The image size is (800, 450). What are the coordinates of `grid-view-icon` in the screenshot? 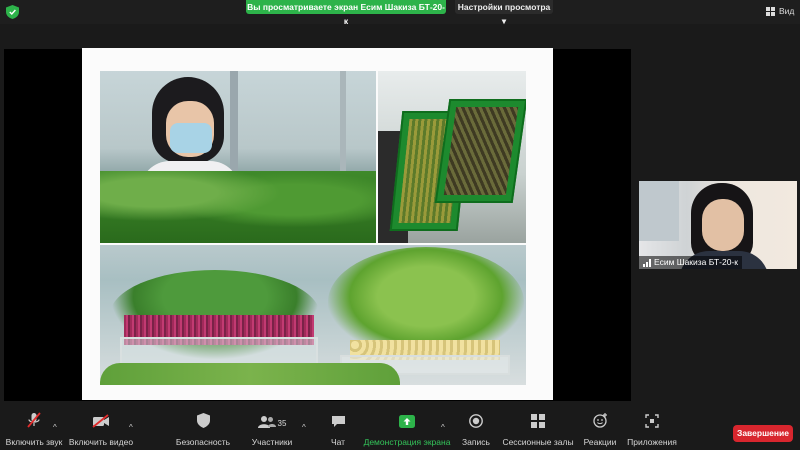 It's located at (770, 11).